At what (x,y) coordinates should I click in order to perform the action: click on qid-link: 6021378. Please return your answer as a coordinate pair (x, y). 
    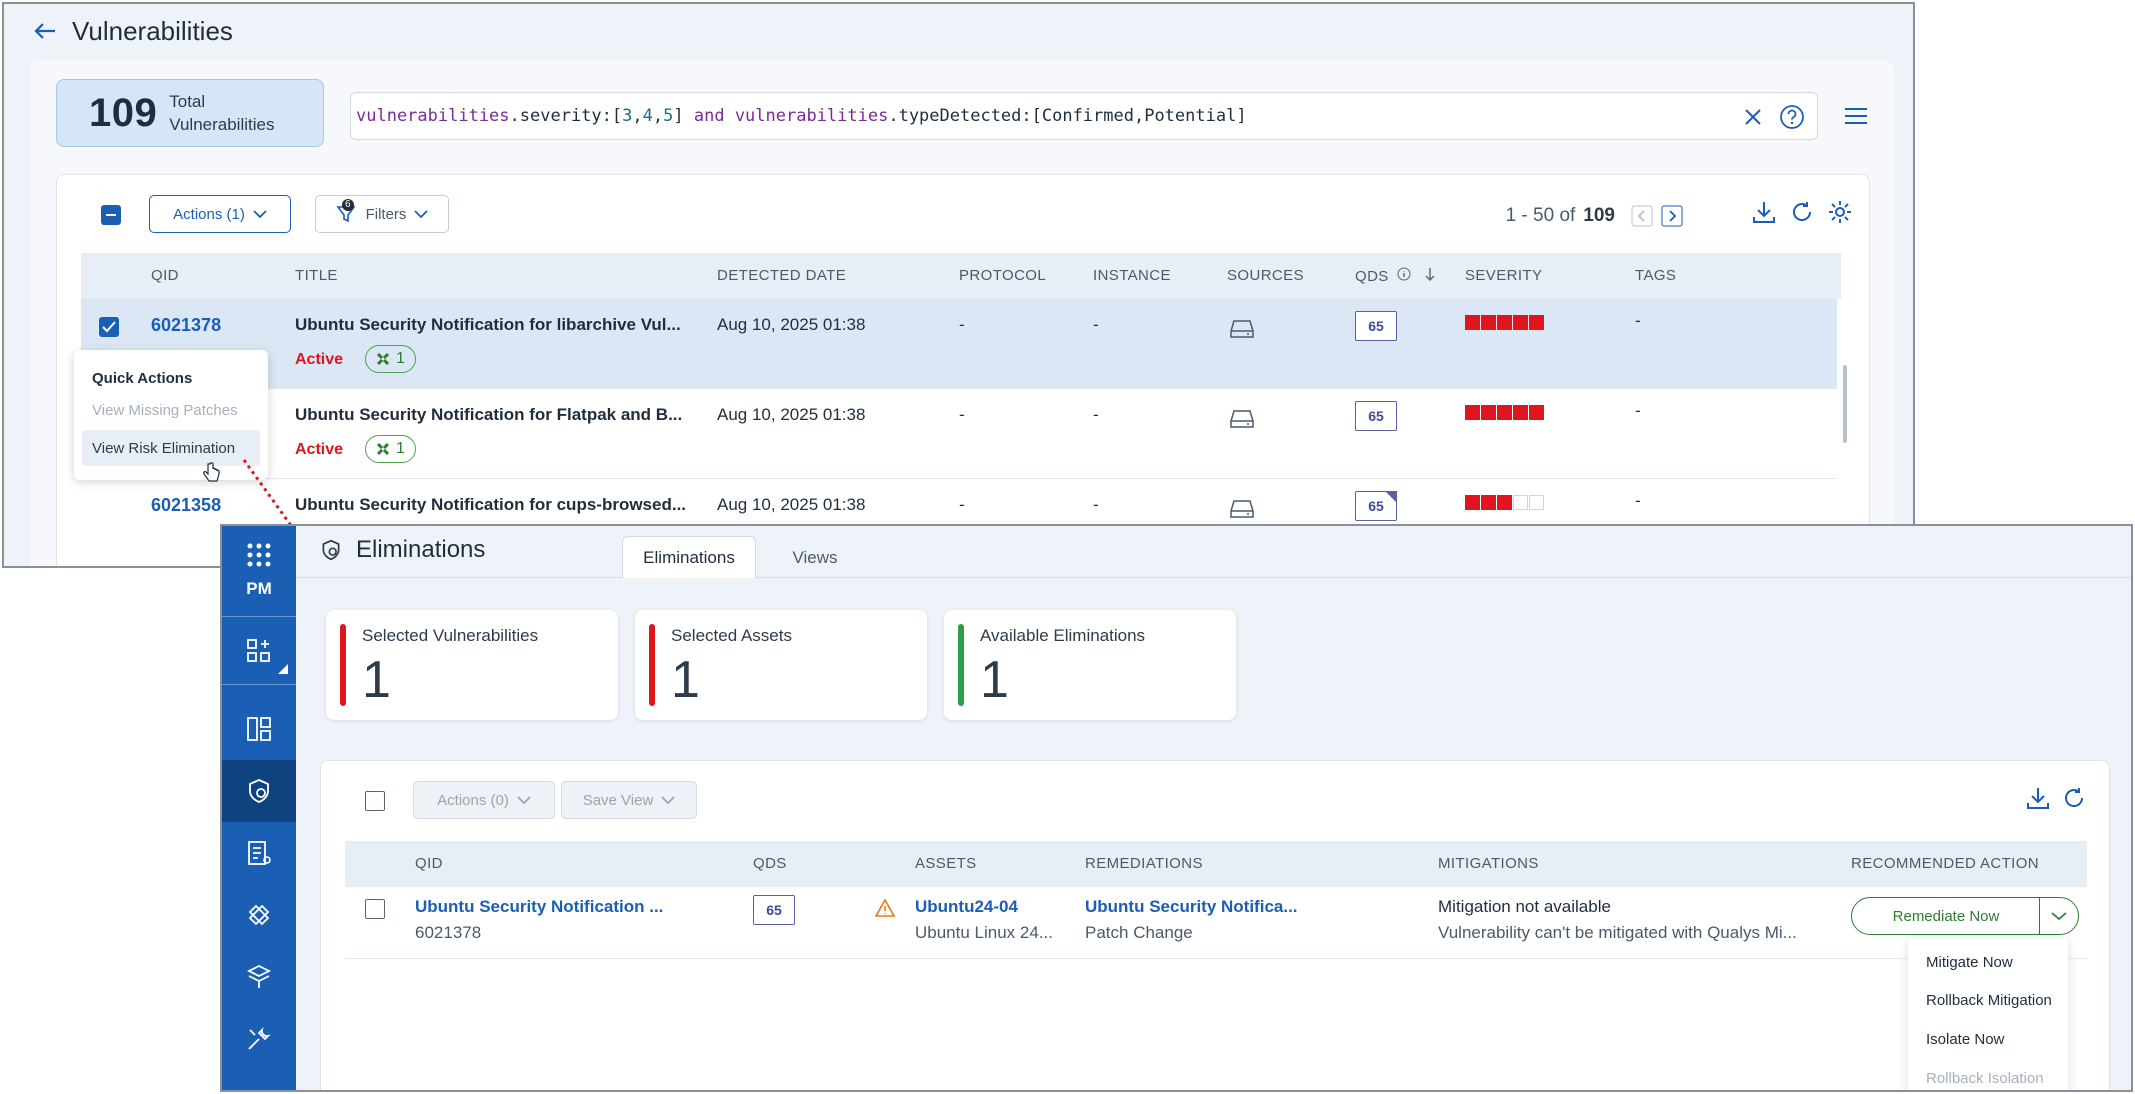
    Looking at the image, I should click on (186, 325).